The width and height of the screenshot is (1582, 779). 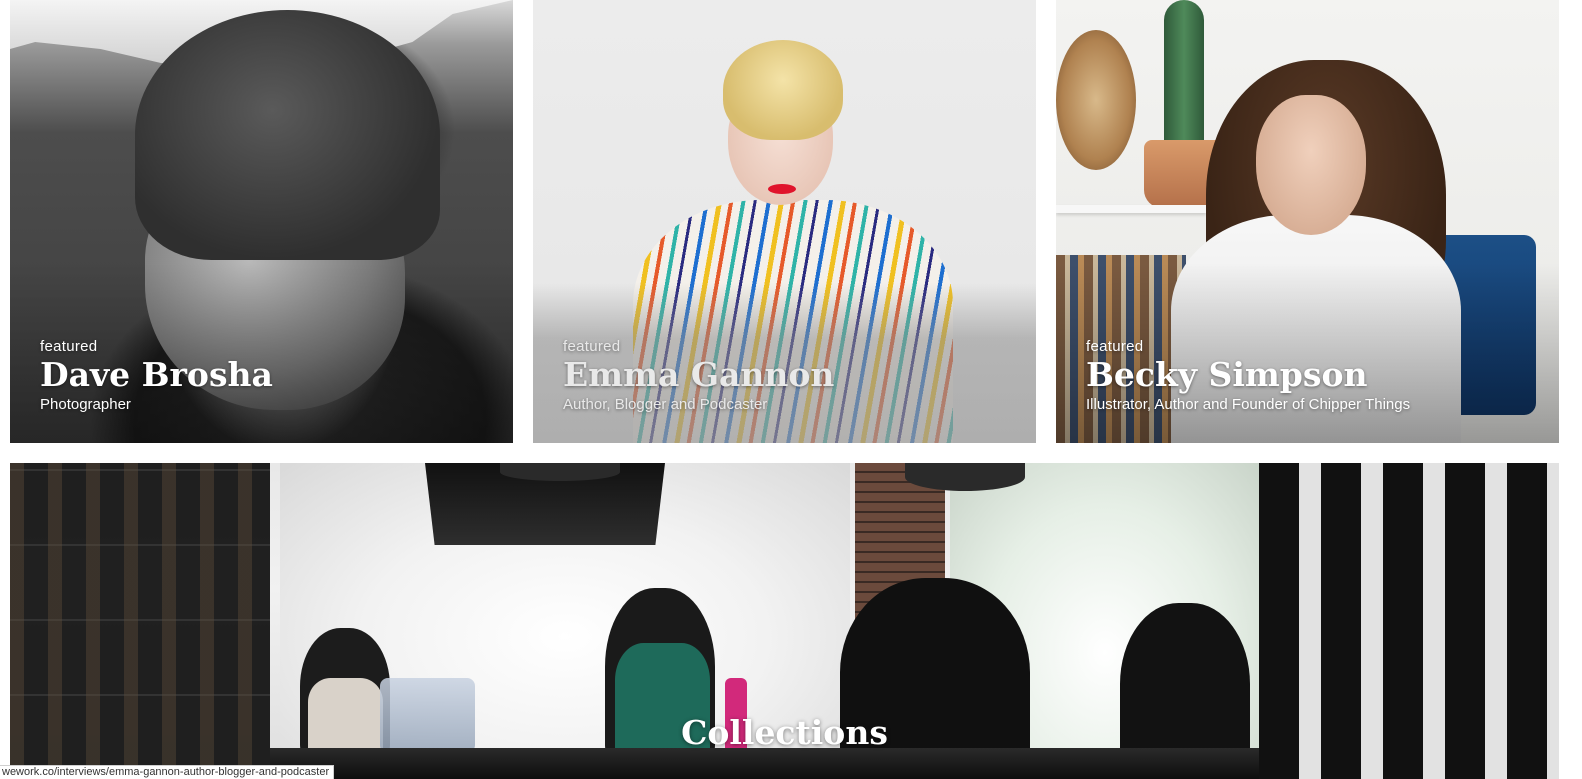 I want to click on person-name: Becky Simpson, so click(x=1227, y=374).